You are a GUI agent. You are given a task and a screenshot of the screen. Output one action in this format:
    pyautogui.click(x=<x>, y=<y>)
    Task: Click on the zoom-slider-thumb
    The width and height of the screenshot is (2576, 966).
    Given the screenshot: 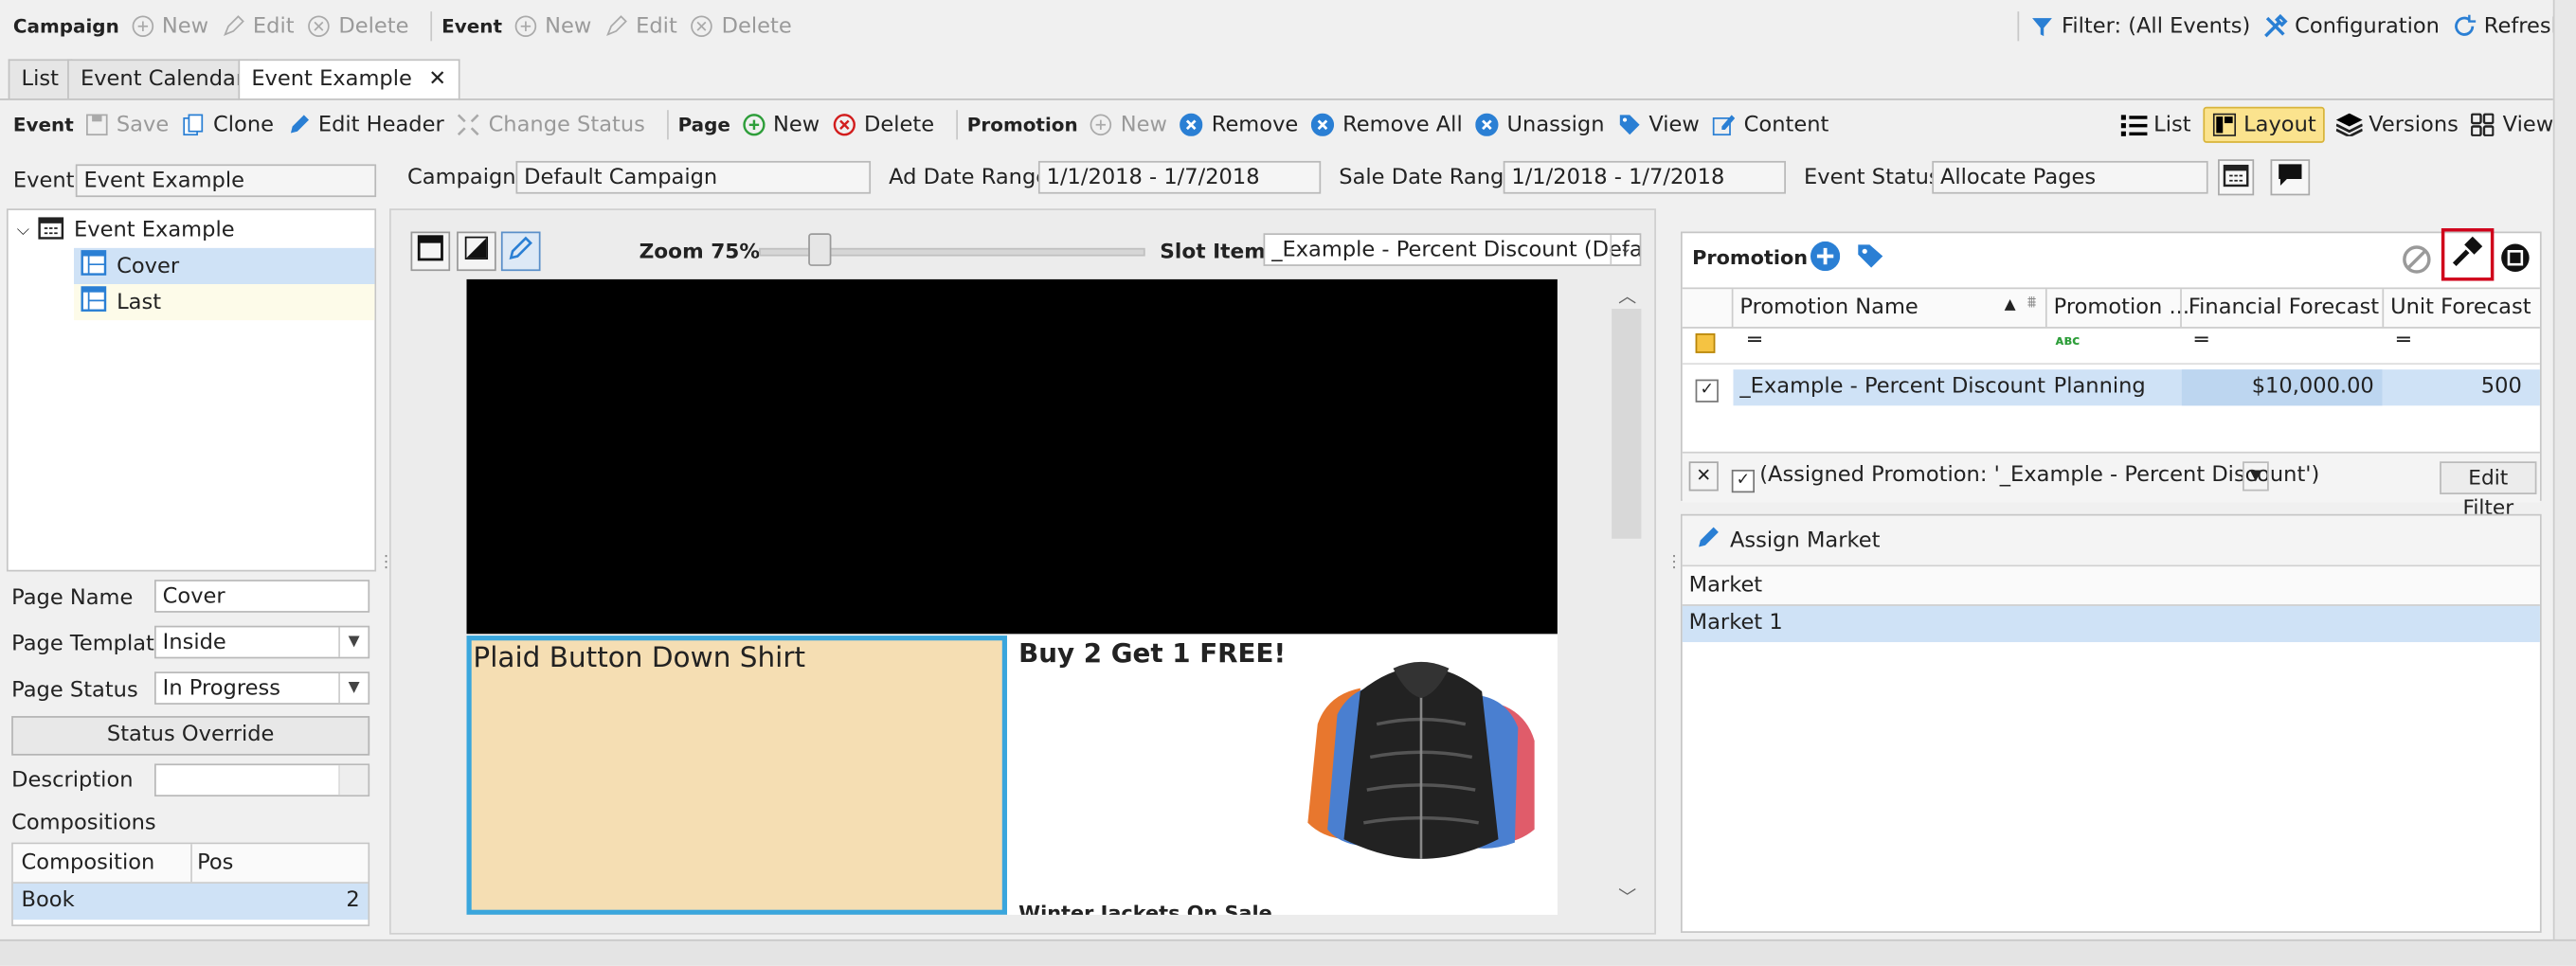 What is the action you would take?
    pyautogui.click(x=820, y=249)
    